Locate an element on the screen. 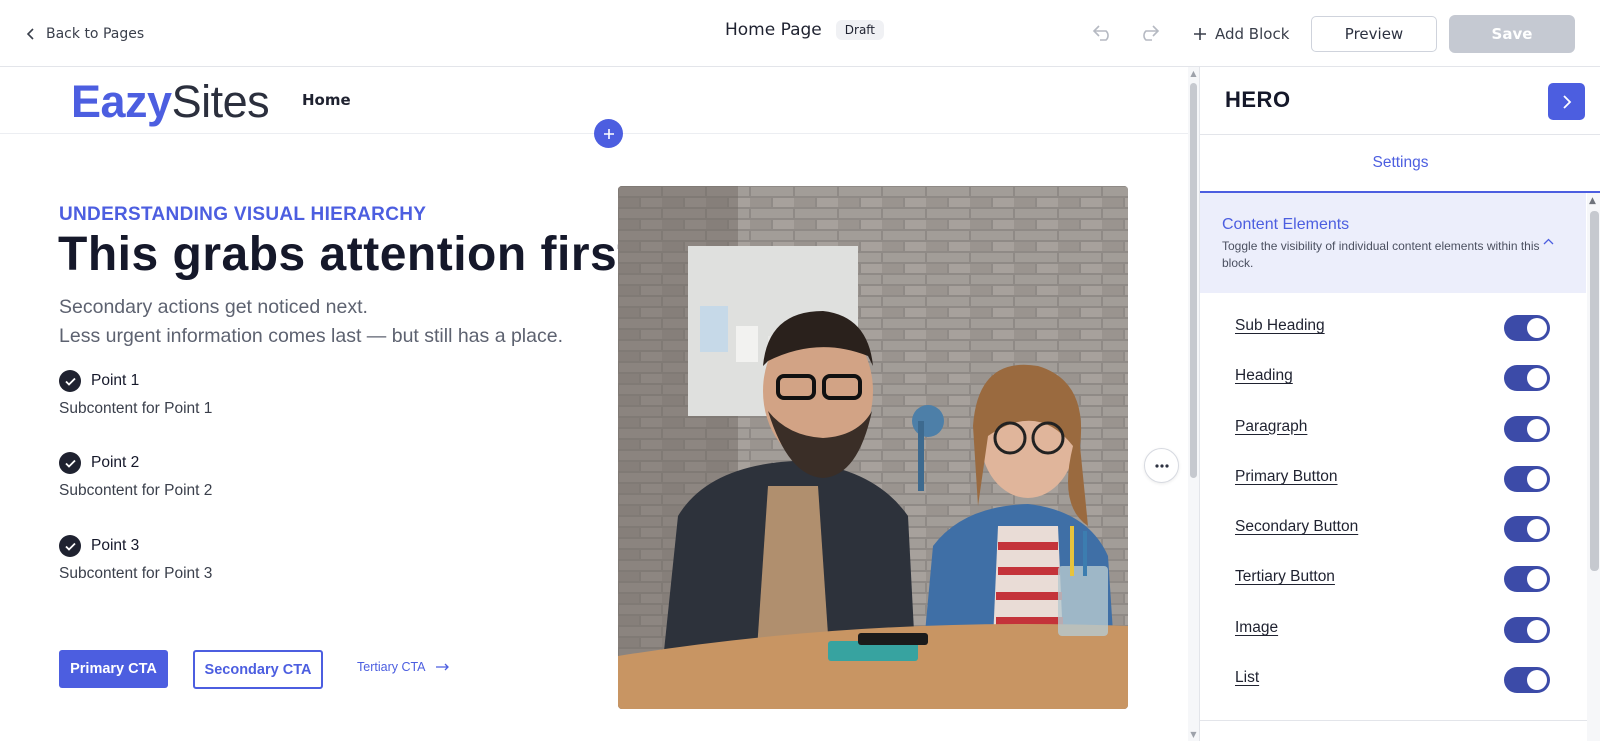  element-label: Heading is located at coordinates (1264, 376).